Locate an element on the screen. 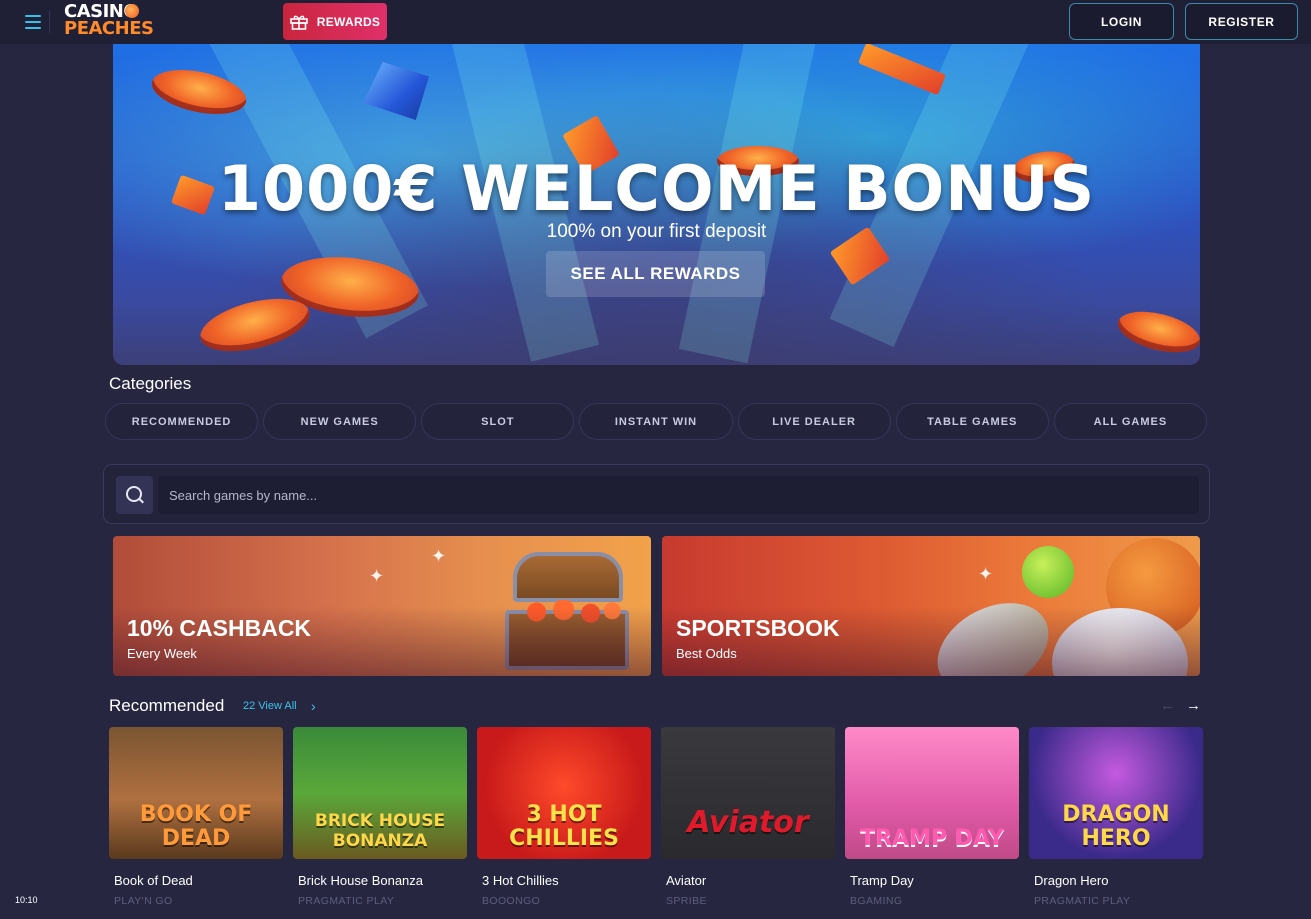  game-provider: PLAY'N GO is located at coordinates (143, 901).